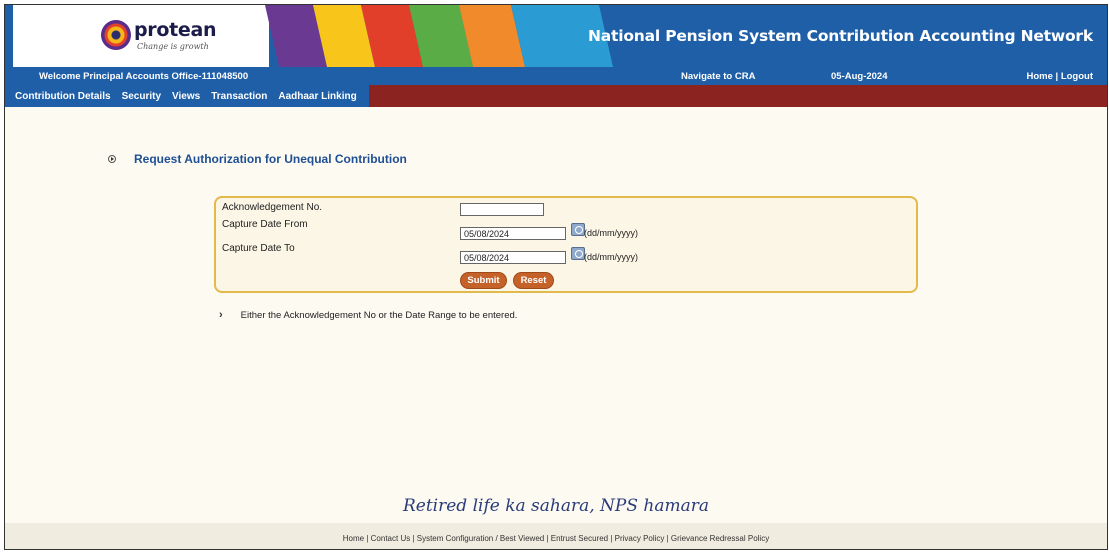 This screenshot has width=1109, height=553. I want to click on home-logout-links: Home | Logout, so click(1059, 76).